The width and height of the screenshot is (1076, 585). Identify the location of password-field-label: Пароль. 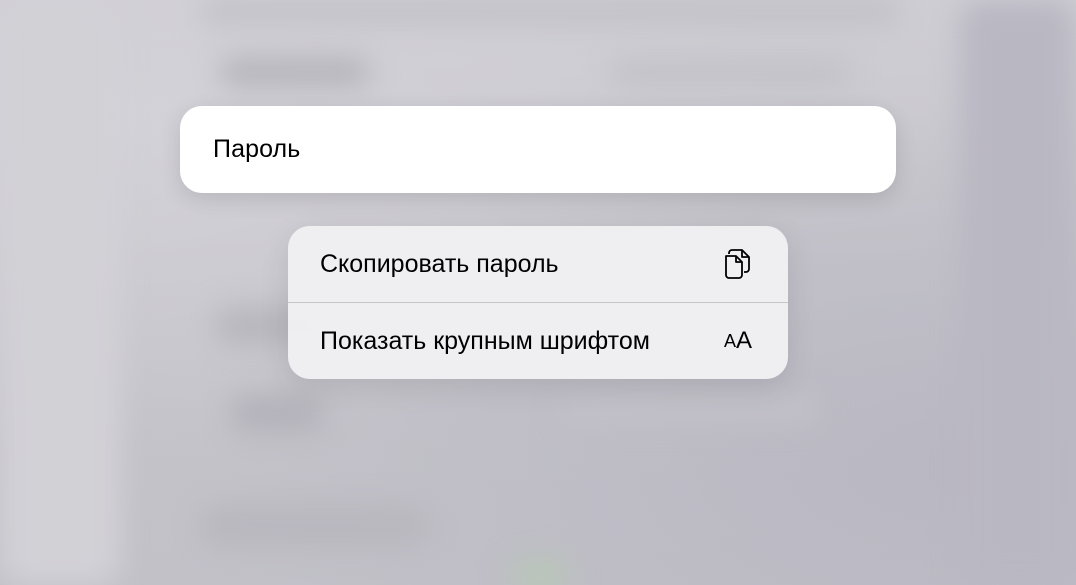
(257, 149).